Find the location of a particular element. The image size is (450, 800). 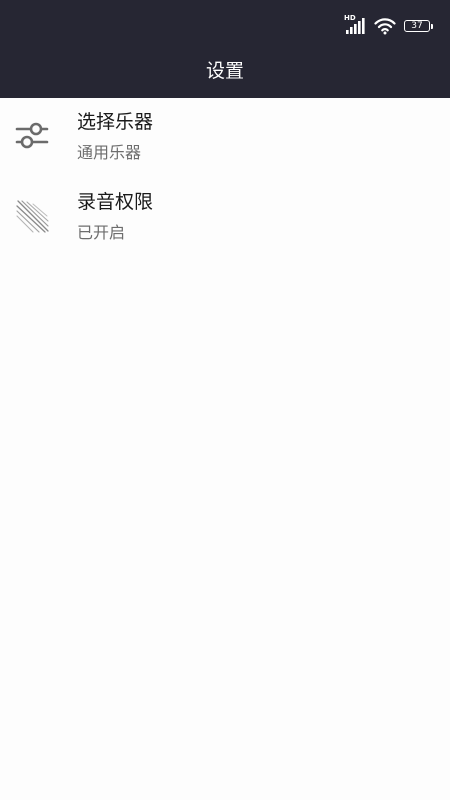

item-subtitle: 已开启 is located at coordinates (101, 232).